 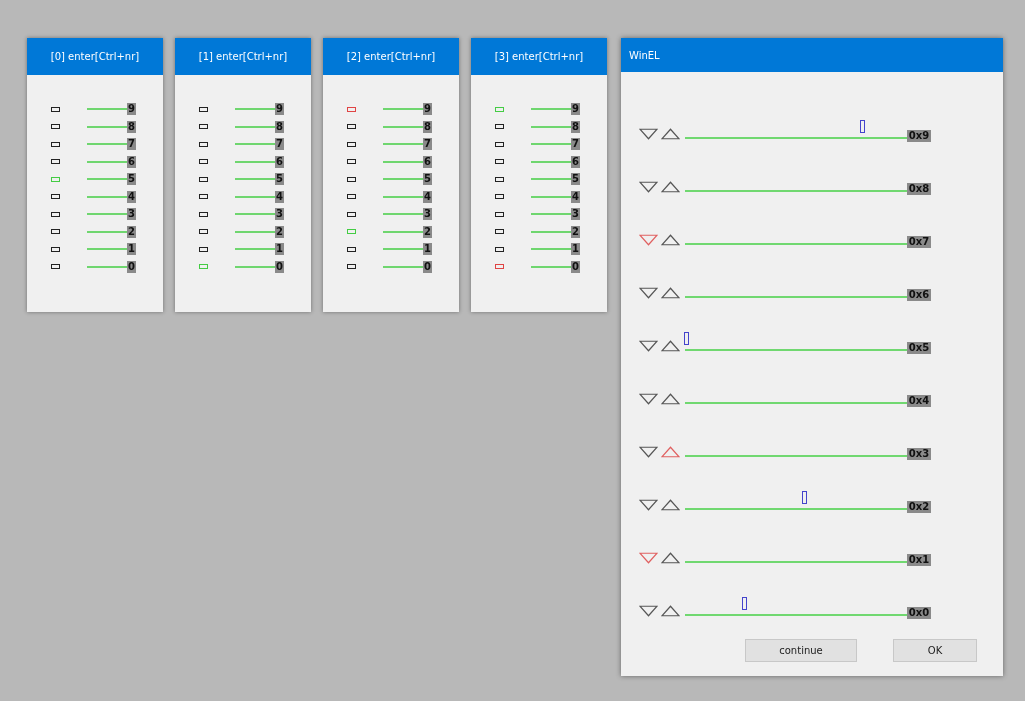 What do you see at coordinates (919, 136) in the screenshot?
I see `value-label: 0x9` at bounding box center [919, 136].